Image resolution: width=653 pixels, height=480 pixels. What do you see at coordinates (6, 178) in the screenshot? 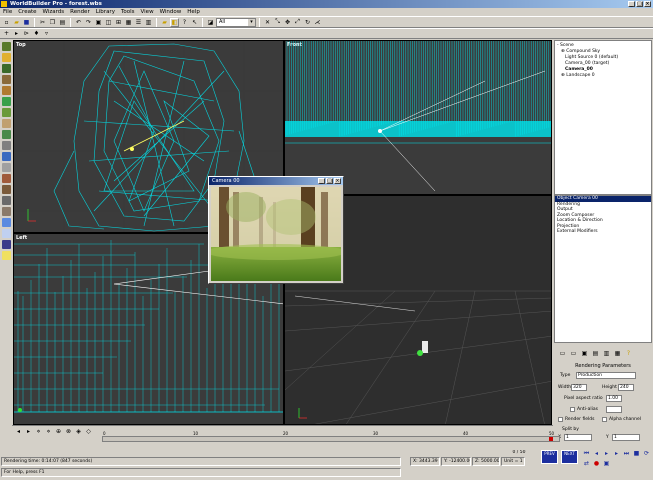
I see `house-tool-icon` at bounding box center [6, 178].